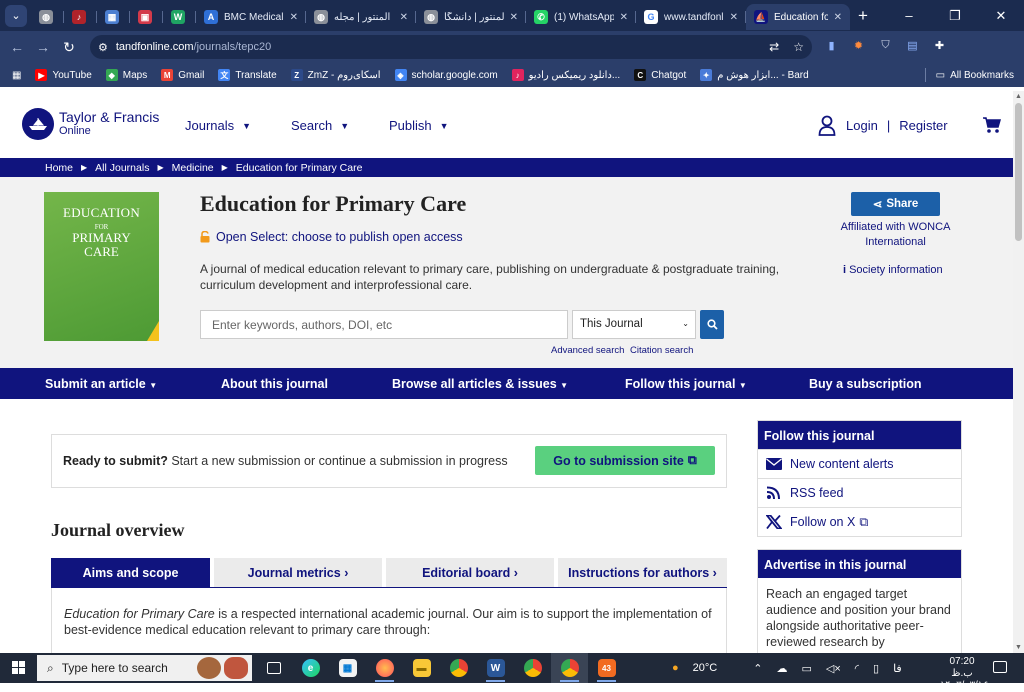  I want to click on tf-logo: Taylor & Francis Online, so click(90, 124).